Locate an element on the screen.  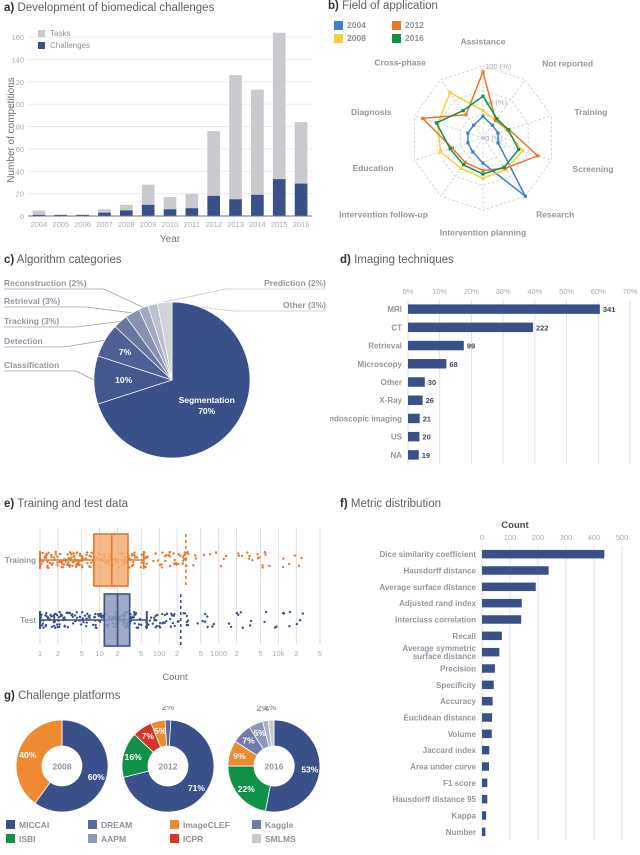
category-label-11: Volume is located at coordinates (462, 734).